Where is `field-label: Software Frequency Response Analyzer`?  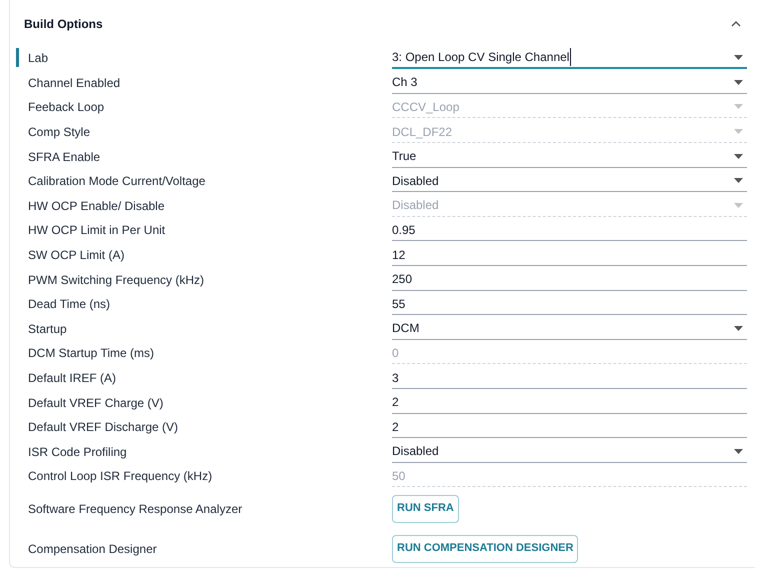
field-label: Software Frequency Response Analyzer is located at coordinates (135, 509).